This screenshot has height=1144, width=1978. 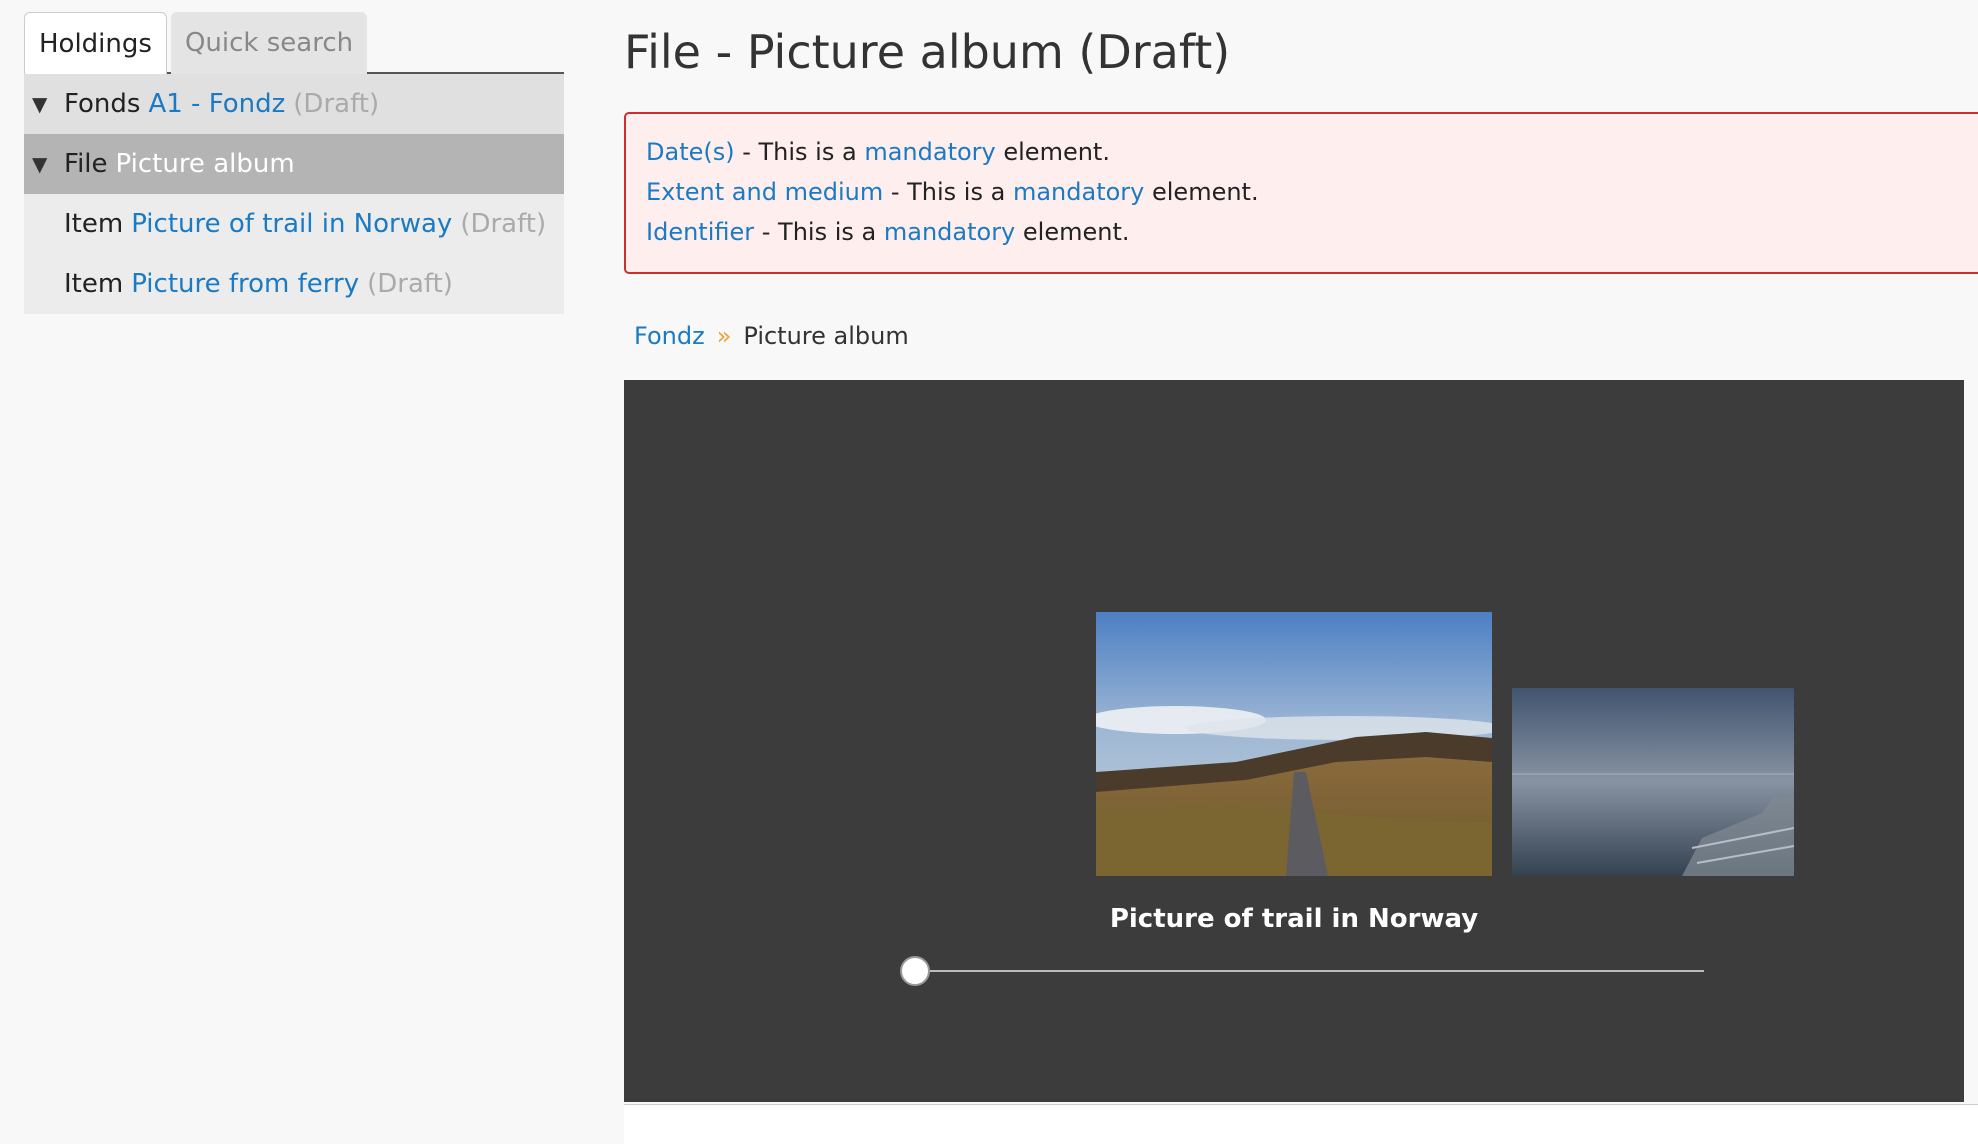 I want to click on carousel-image-trail, so click(x=1294, y=744).